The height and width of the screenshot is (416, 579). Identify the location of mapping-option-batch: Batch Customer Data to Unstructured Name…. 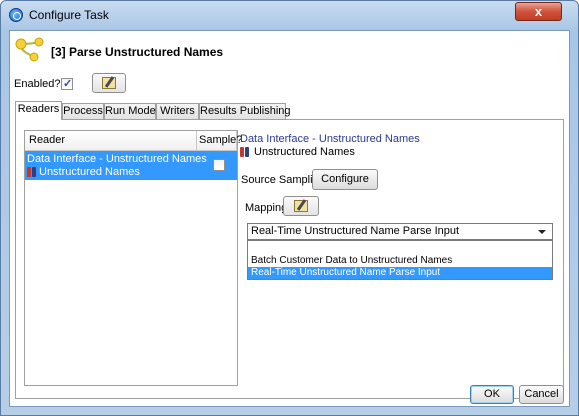
(400, 261).